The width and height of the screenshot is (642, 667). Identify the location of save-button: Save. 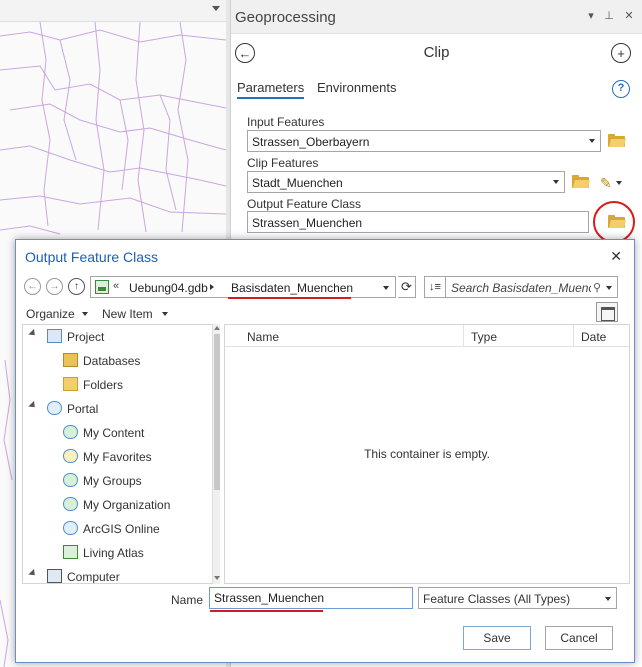
(497, 638).